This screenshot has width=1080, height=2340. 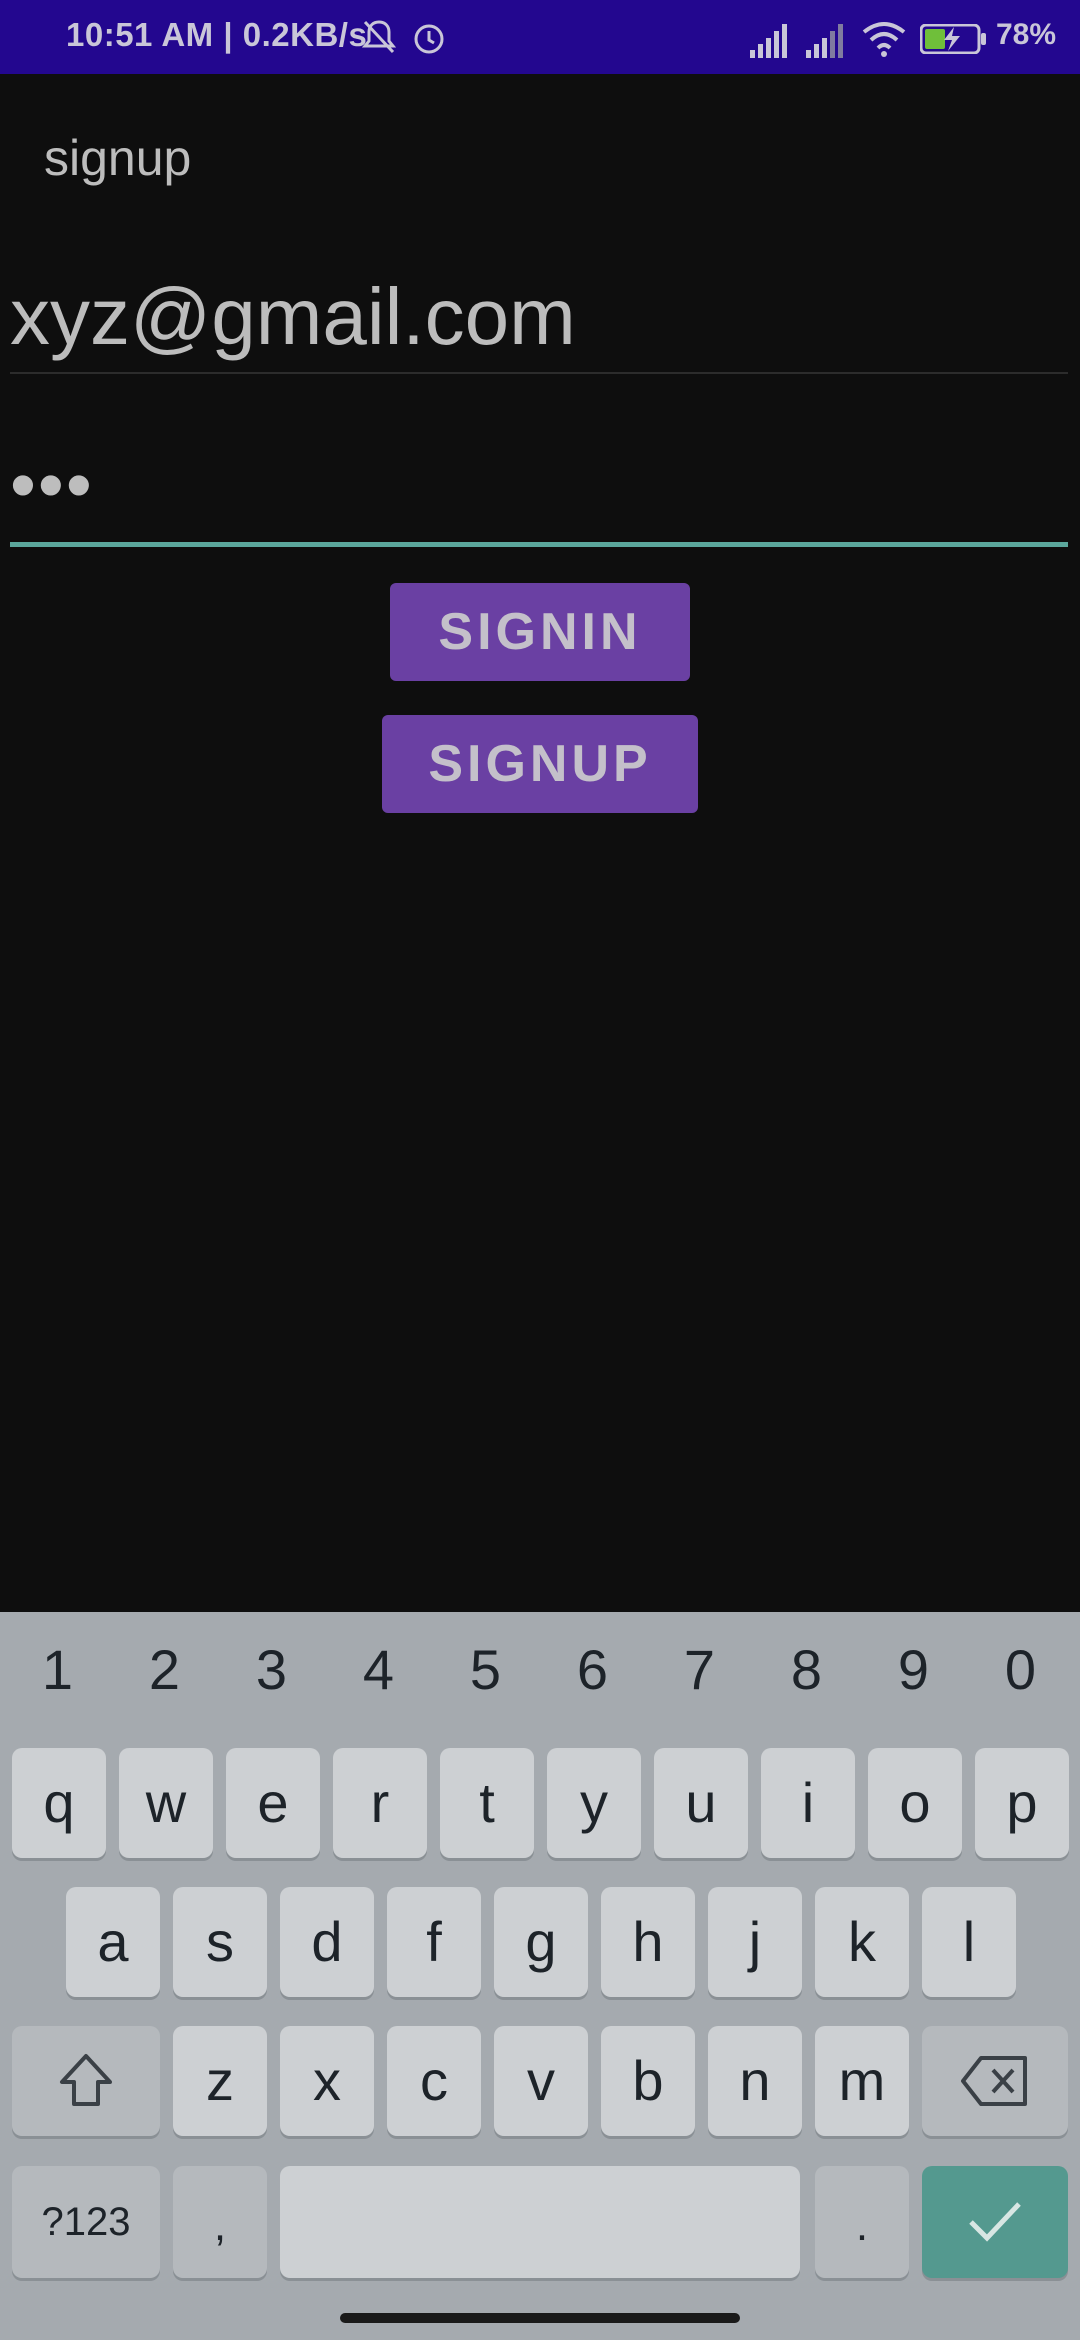 What do you see at coordinates (220, 2081) in the screenshot?
I see `key-z: z` at bounding box center [220, 2081].